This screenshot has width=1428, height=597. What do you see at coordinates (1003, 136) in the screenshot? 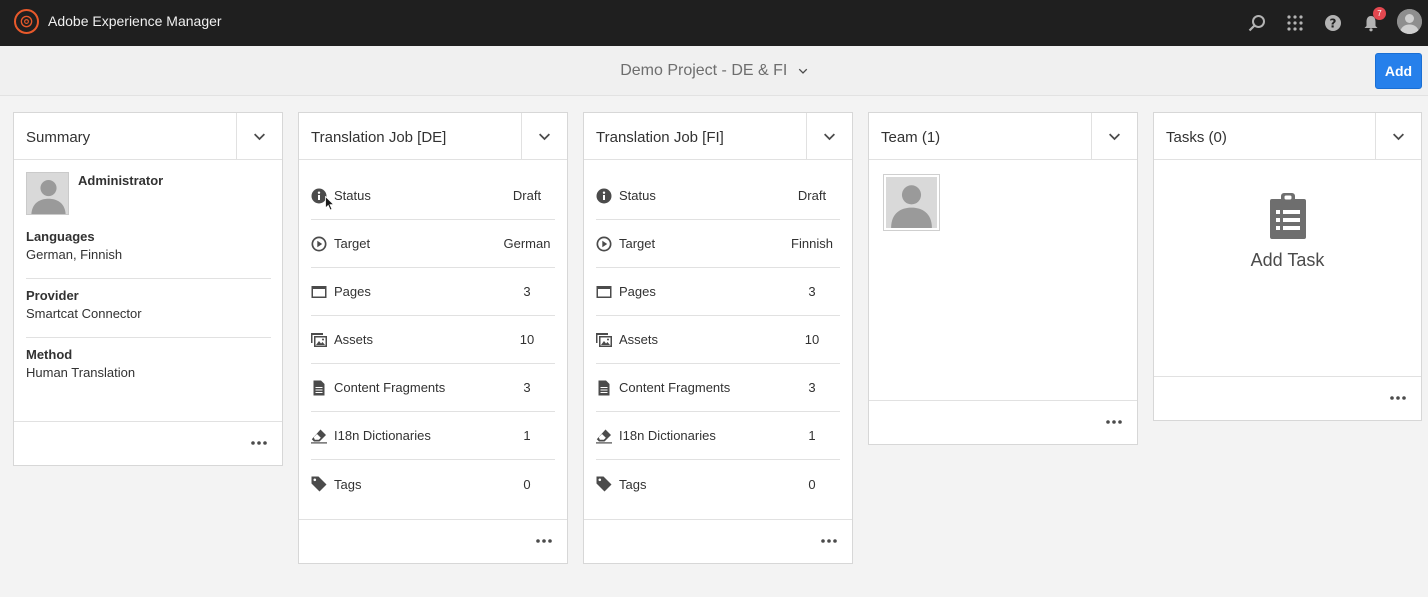
I see `card-header: Team (1)` at bounding box center [1003, 136].